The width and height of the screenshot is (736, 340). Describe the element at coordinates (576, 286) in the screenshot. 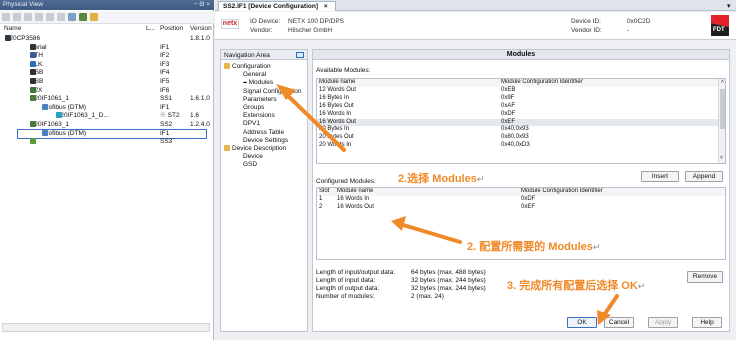

I see `annotation-step-3: 3. 完成所有配置后选择 OK↵` at that location.